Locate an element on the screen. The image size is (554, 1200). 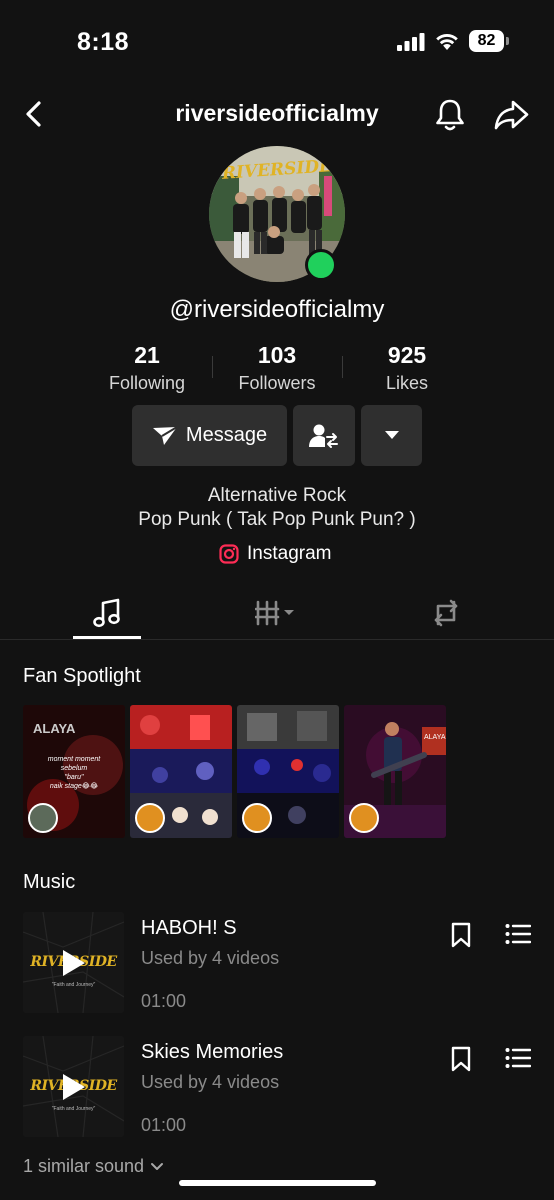
stat-following: 21 Following is located at coordinates (147, 368).